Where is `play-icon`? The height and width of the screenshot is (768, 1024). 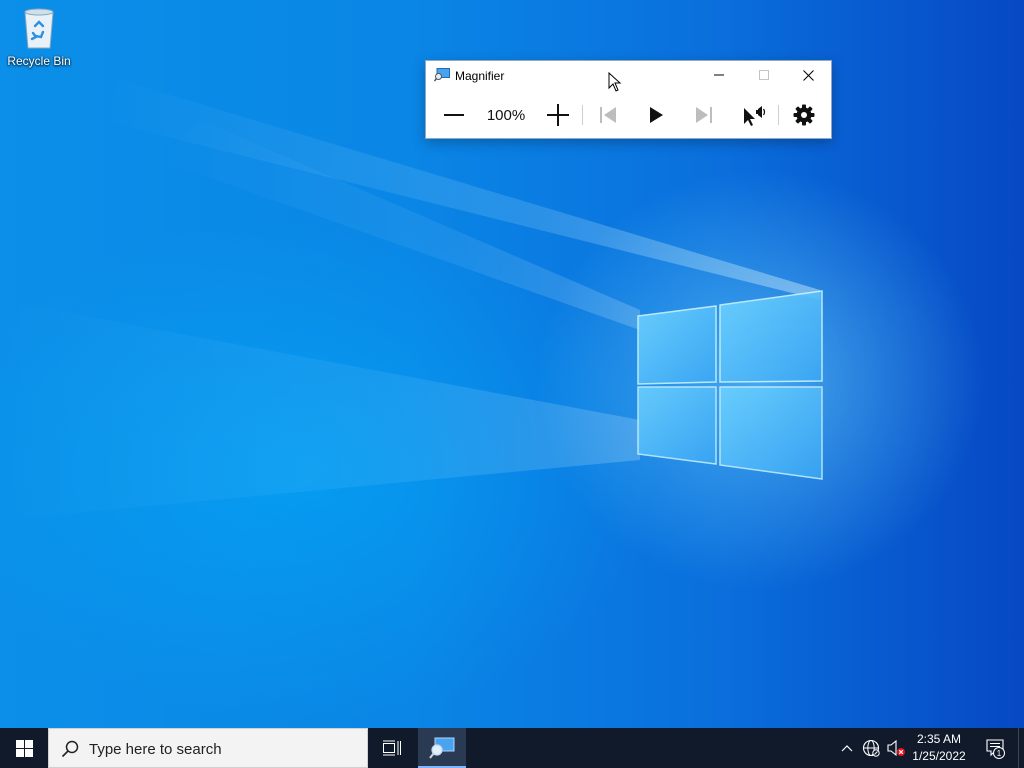 play-icon is located at coordinates (656, 115).